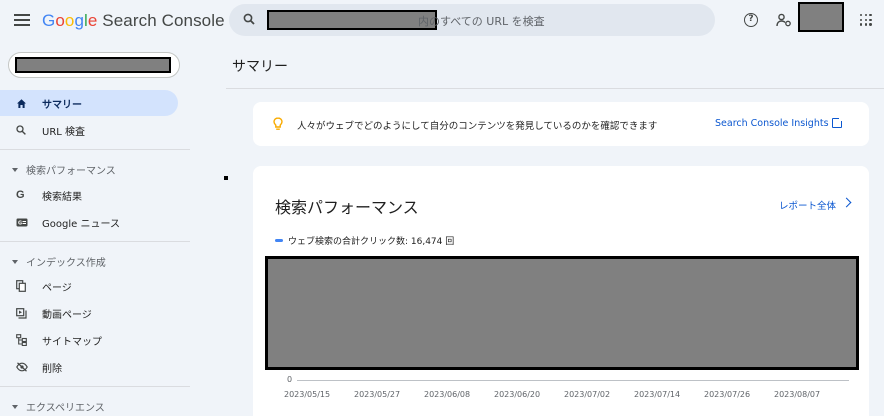 Image resolution: width=884 pixels, height=416 pixels. I want to click on google-news-icon: G, so click(29, 222).